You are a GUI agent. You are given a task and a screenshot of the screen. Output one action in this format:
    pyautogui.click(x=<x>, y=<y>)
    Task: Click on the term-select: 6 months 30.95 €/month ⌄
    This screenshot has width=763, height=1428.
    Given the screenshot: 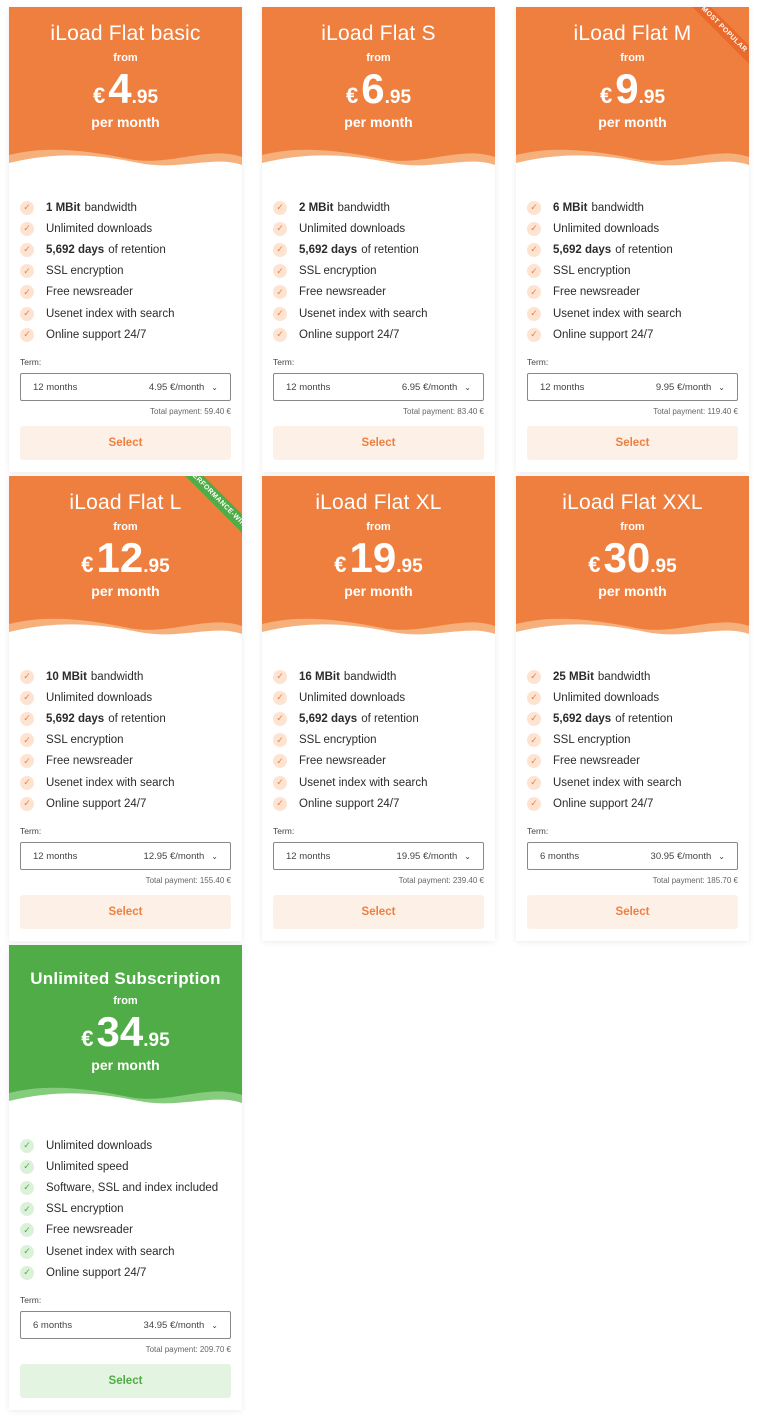 What is the action you would take?
    pyautogui.click(x=632, y=856)
    